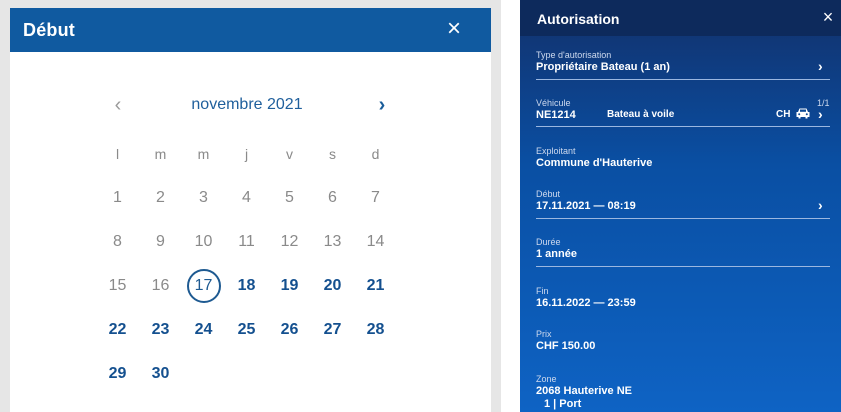  Describe the element at coordinates (578, 19) in the screenshot. I see `authorisation-title: Autorisation` at that location.